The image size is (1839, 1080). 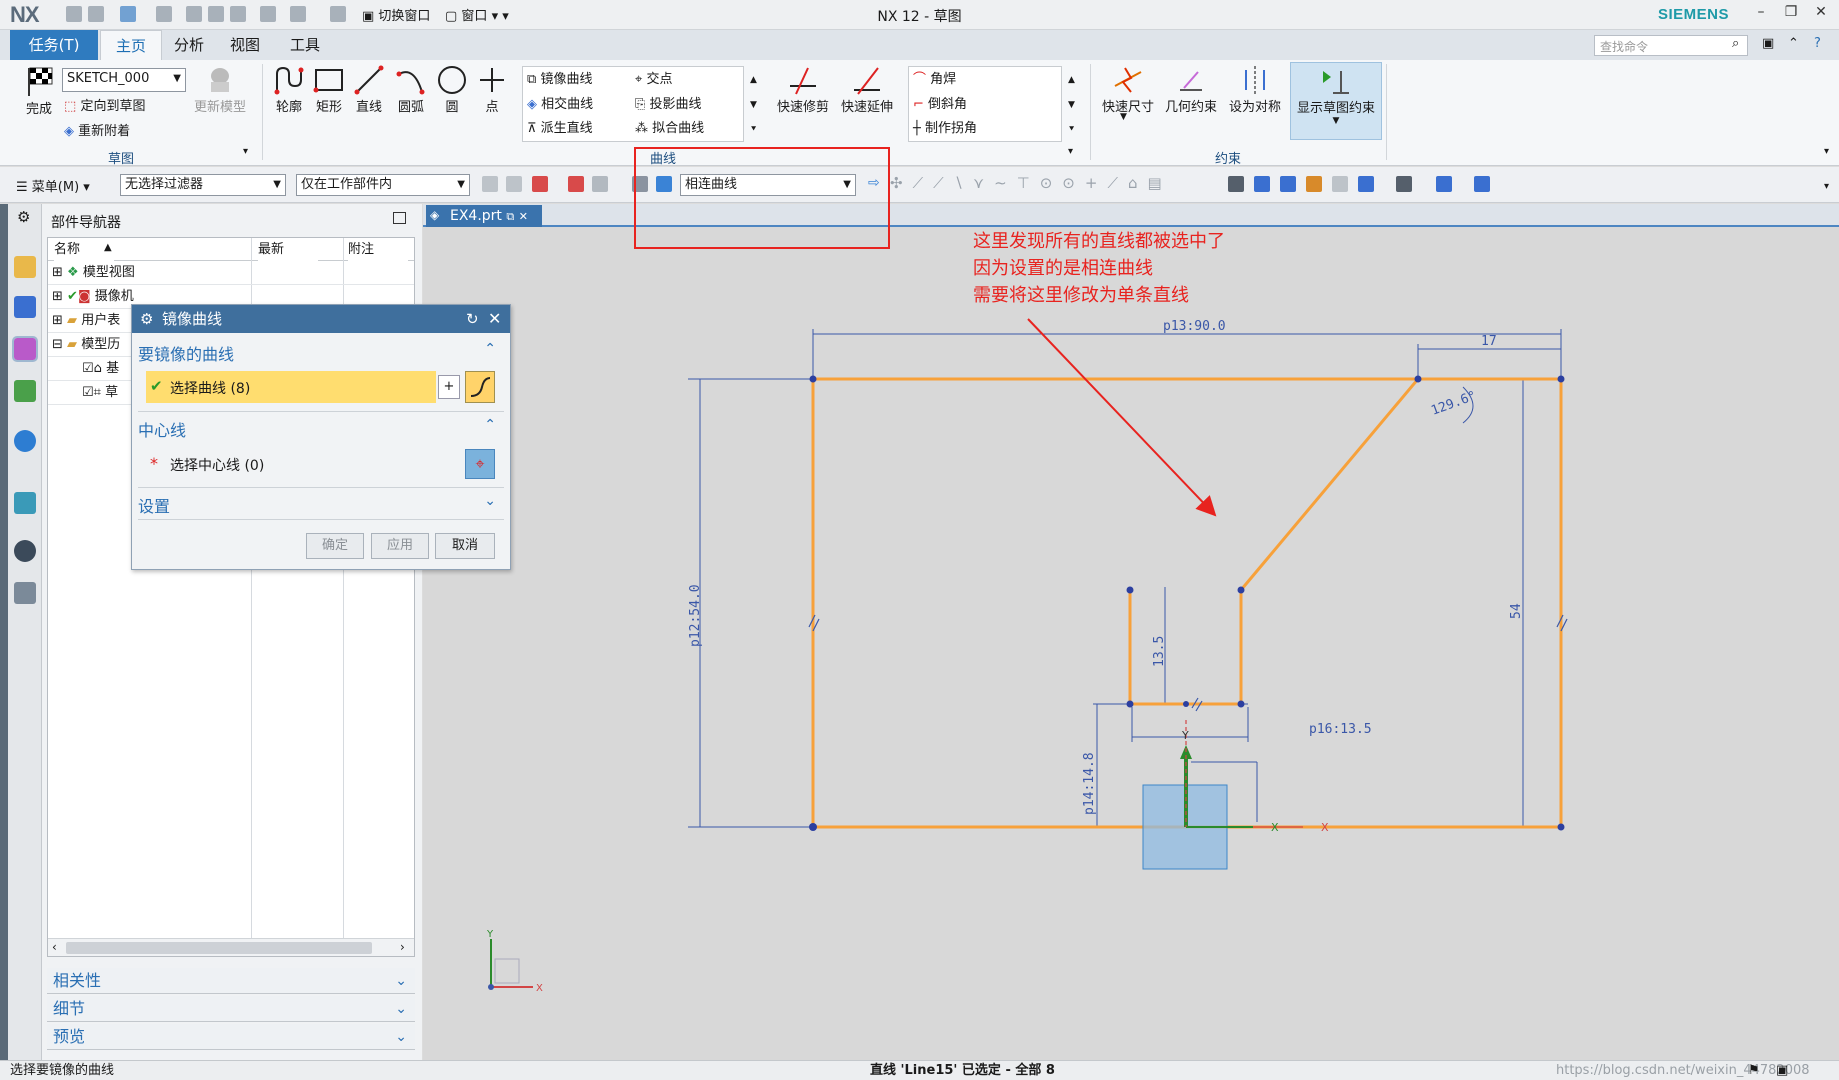 What do you see at coordinates (1444, 184) in the screenshot?
I see `view-cube-icon` at bounding box center [1444, 184].